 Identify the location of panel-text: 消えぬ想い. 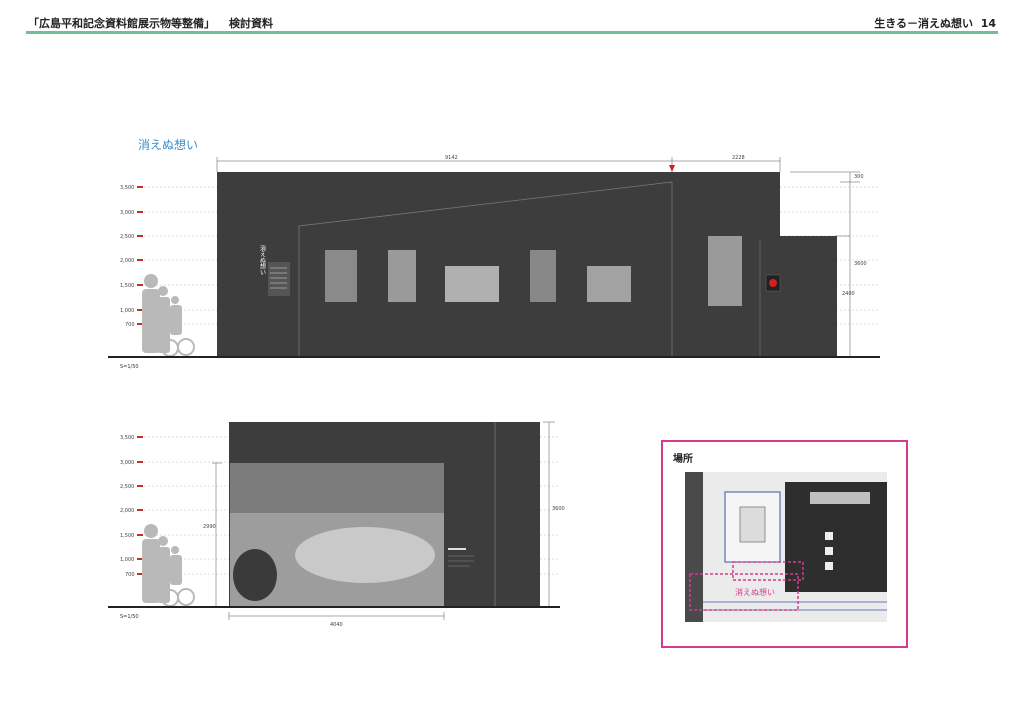
(262, 259).